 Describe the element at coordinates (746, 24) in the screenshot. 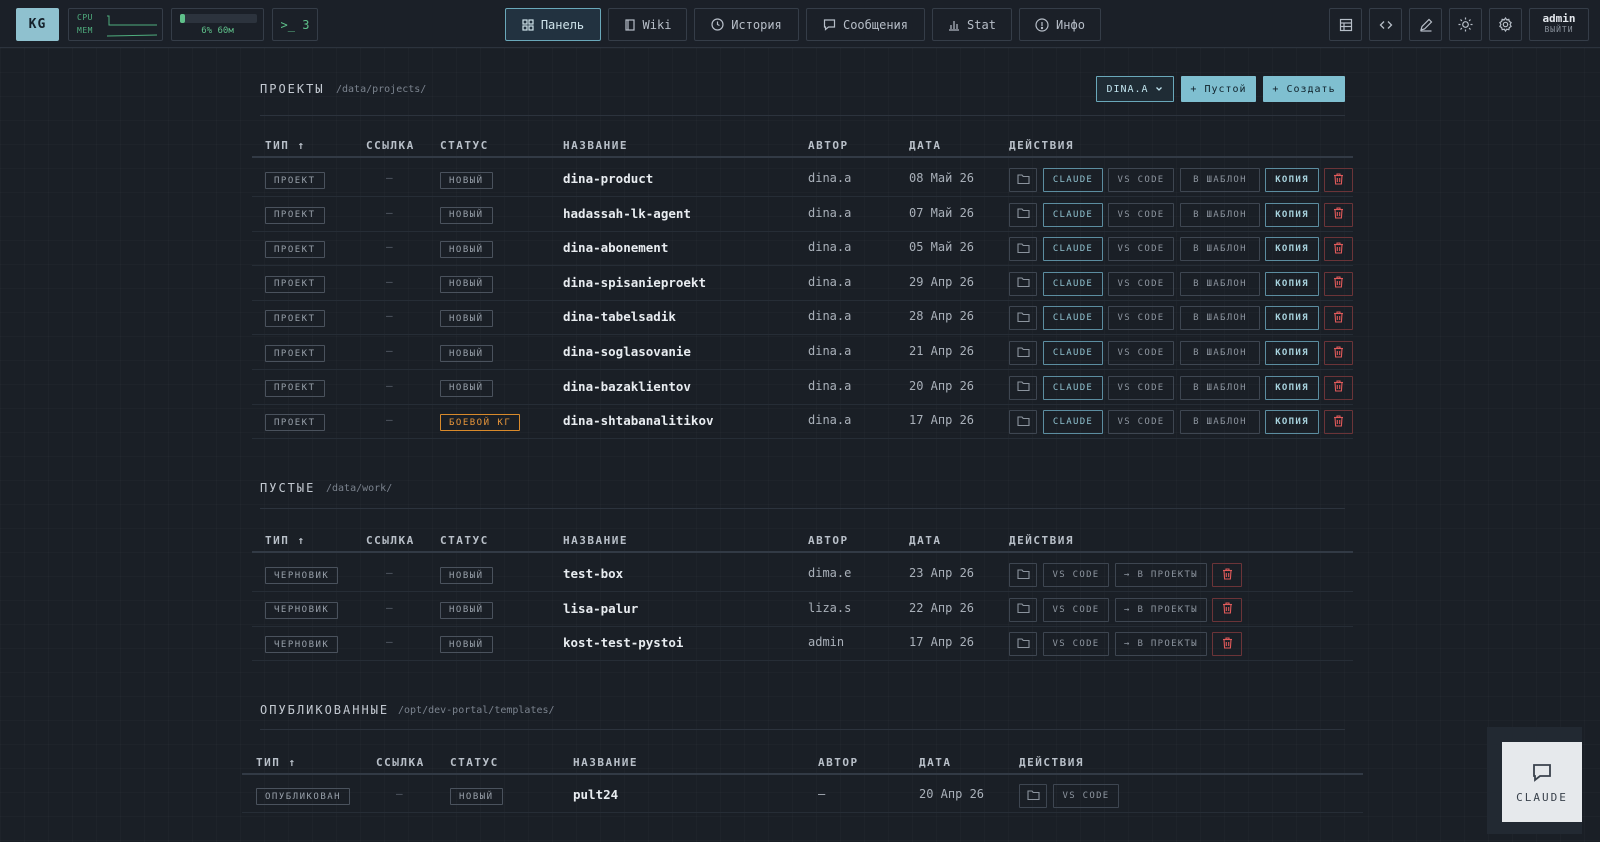

I see `nav-history: История` at that location.